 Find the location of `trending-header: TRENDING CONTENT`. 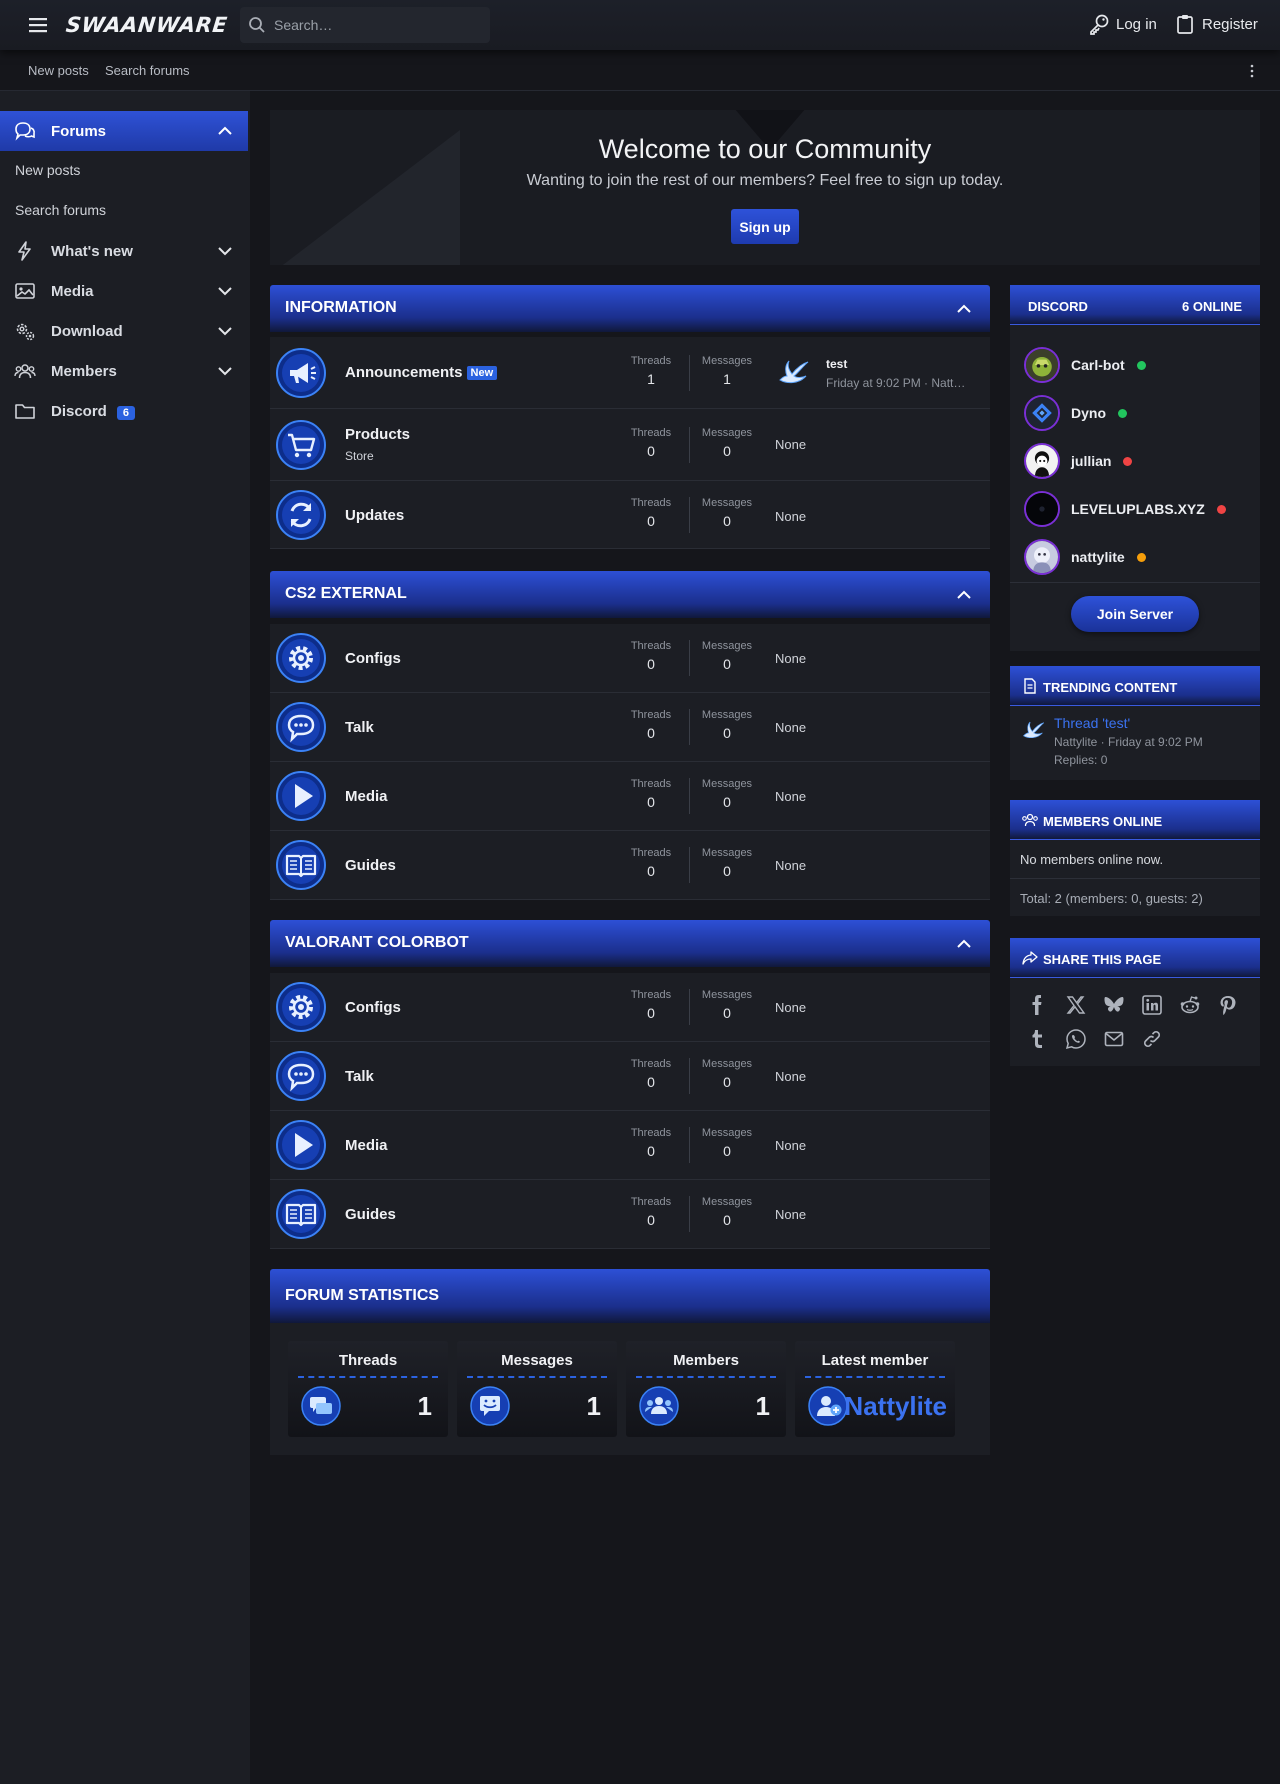

trending-header: TRENDING CONTENT is located at coordinates (1135, 686).